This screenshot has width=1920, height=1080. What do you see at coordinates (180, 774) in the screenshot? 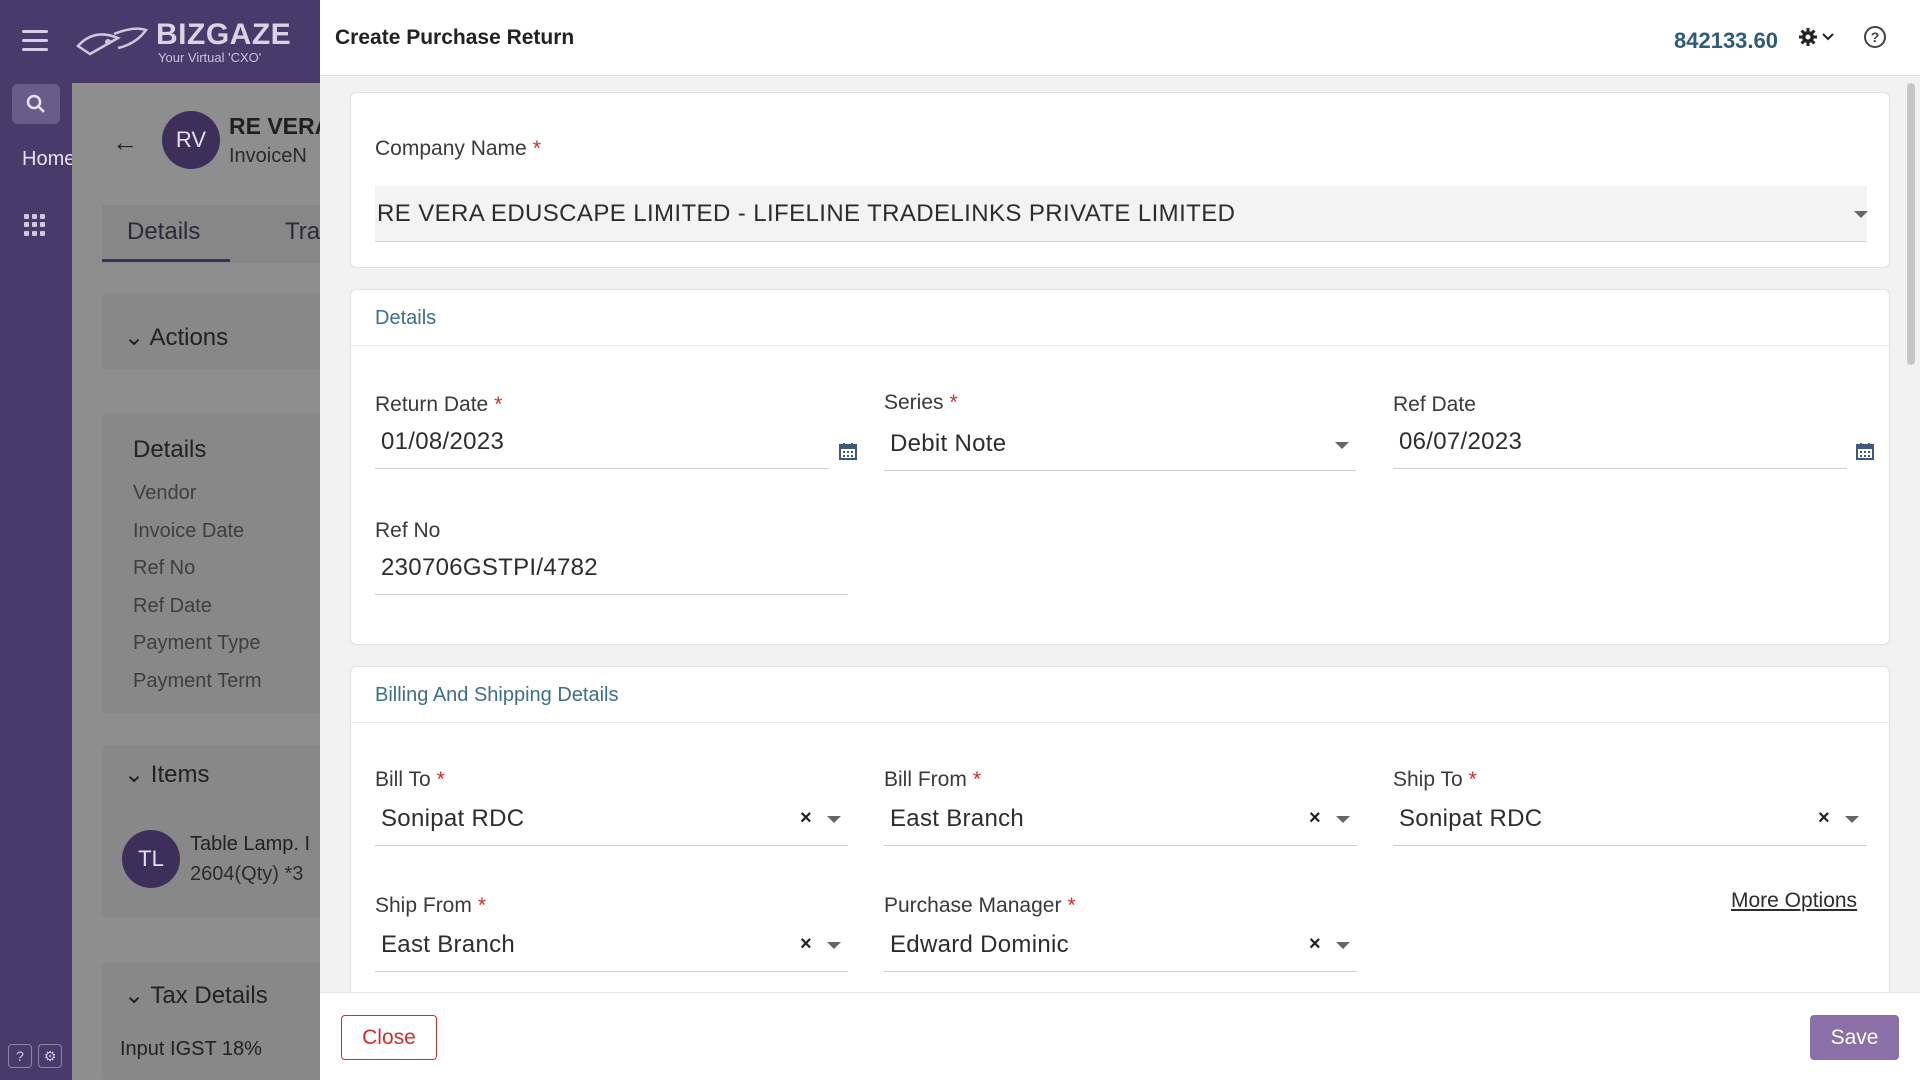
I see `items-title: Items` at bounding box center [180, 774].